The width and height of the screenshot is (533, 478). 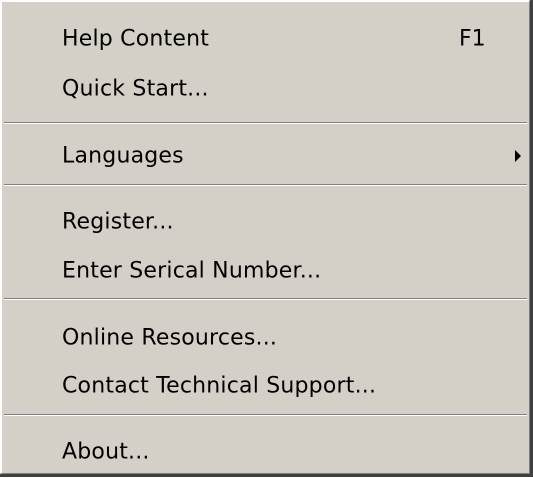 I want to click on submenu-arrow-icon, so click(x=518, y=156).